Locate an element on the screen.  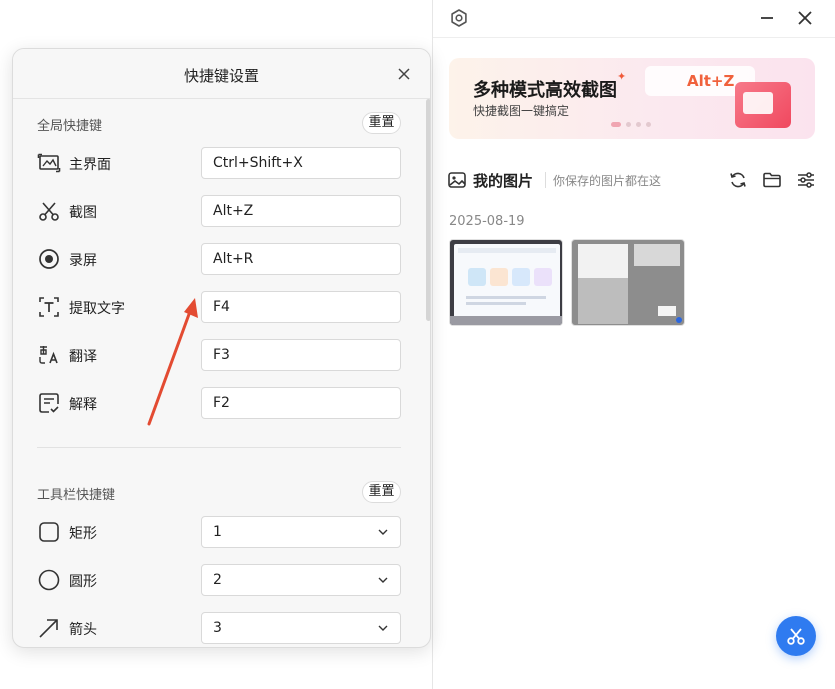
shortcut-input: F4 is located at coordinates (301, 307).